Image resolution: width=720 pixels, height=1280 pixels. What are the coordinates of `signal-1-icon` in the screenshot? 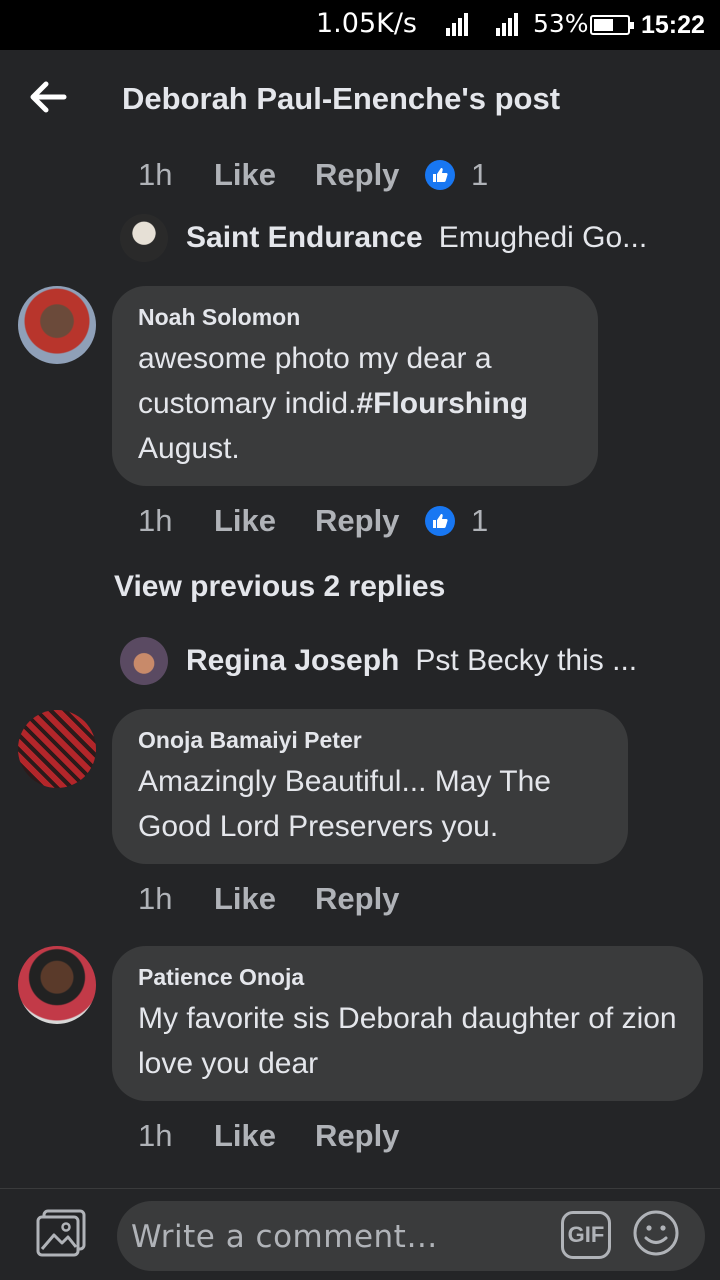 It's located at (459, 24).